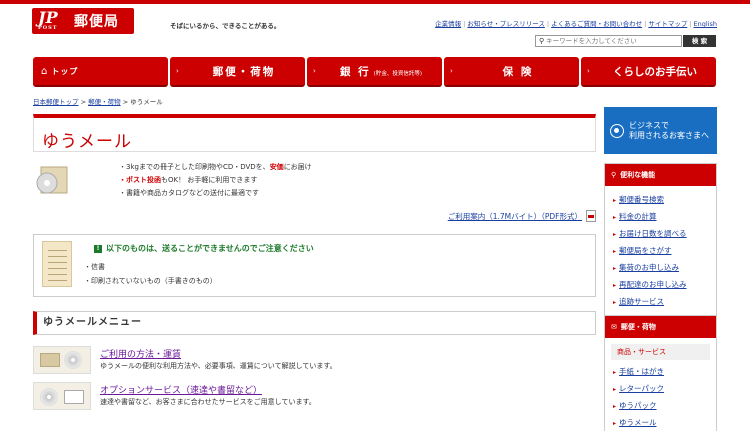 Image resolution: width=750 pixels, height=431 pixels. What do you see at coordinates (98, 248) in the screenshot?
I see `warning-icon: !` at bounding box center [98, 248].